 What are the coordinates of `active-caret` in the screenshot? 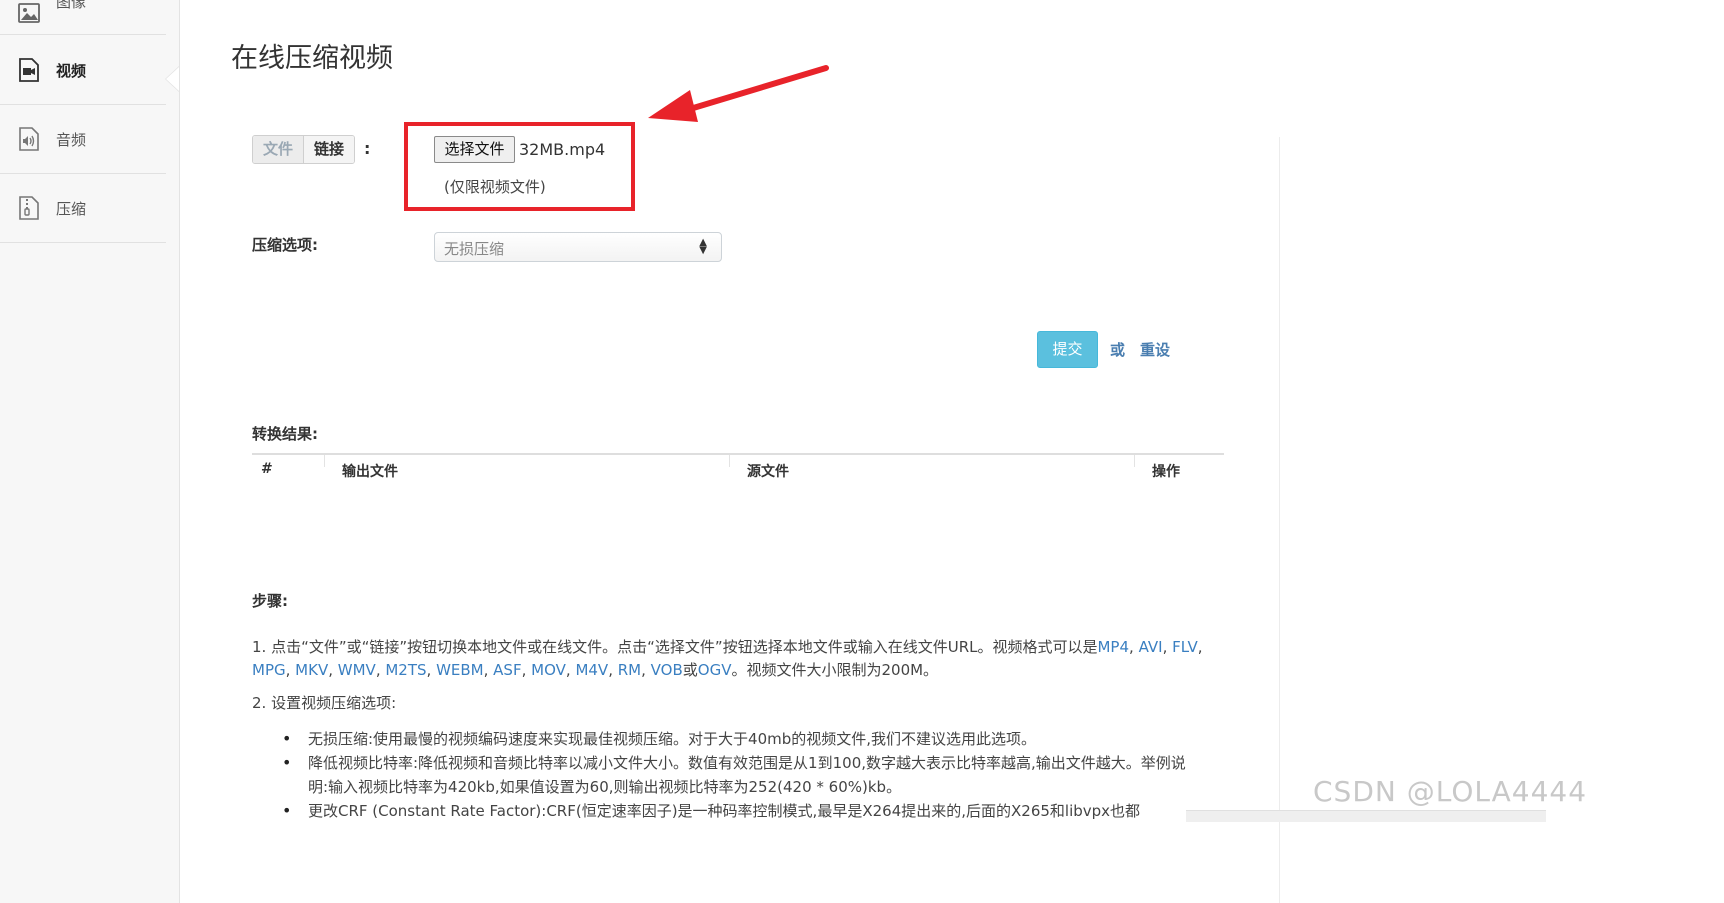 It's located at (172, 79).